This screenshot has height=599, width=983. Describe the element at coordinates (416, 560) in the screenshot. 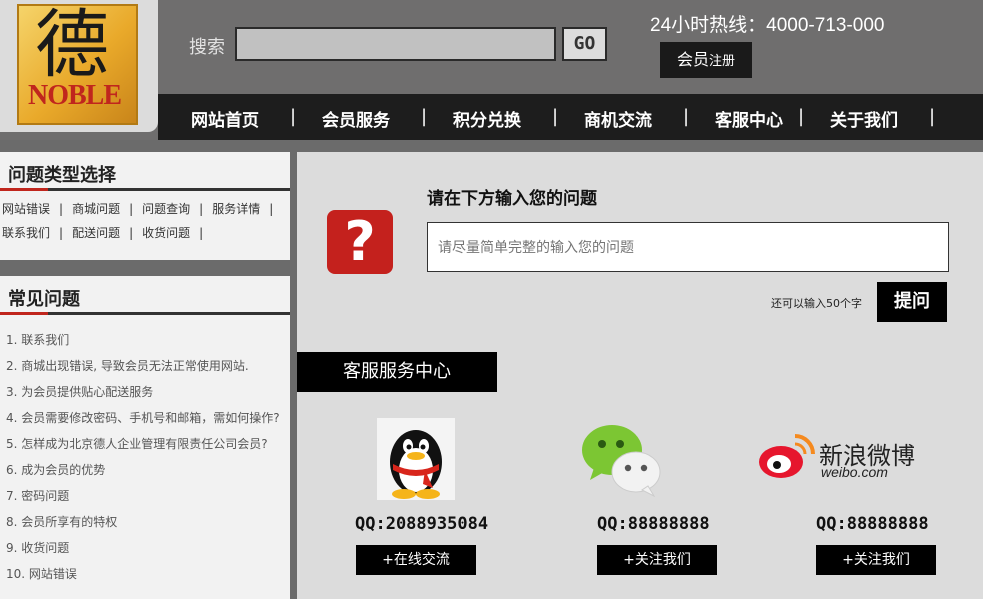

I see `chat-online-button: +在线交流` at that location.